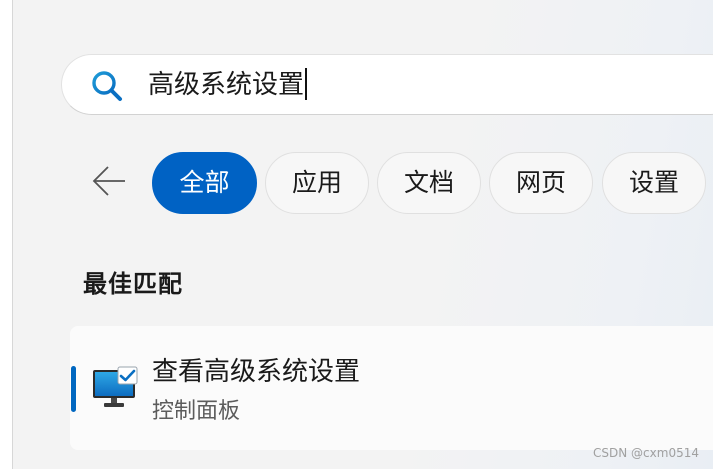  What do you see at coordinates (541, 183) in the screenshot?
I see `tab-web: 网页` at bounding box center [541, 183].